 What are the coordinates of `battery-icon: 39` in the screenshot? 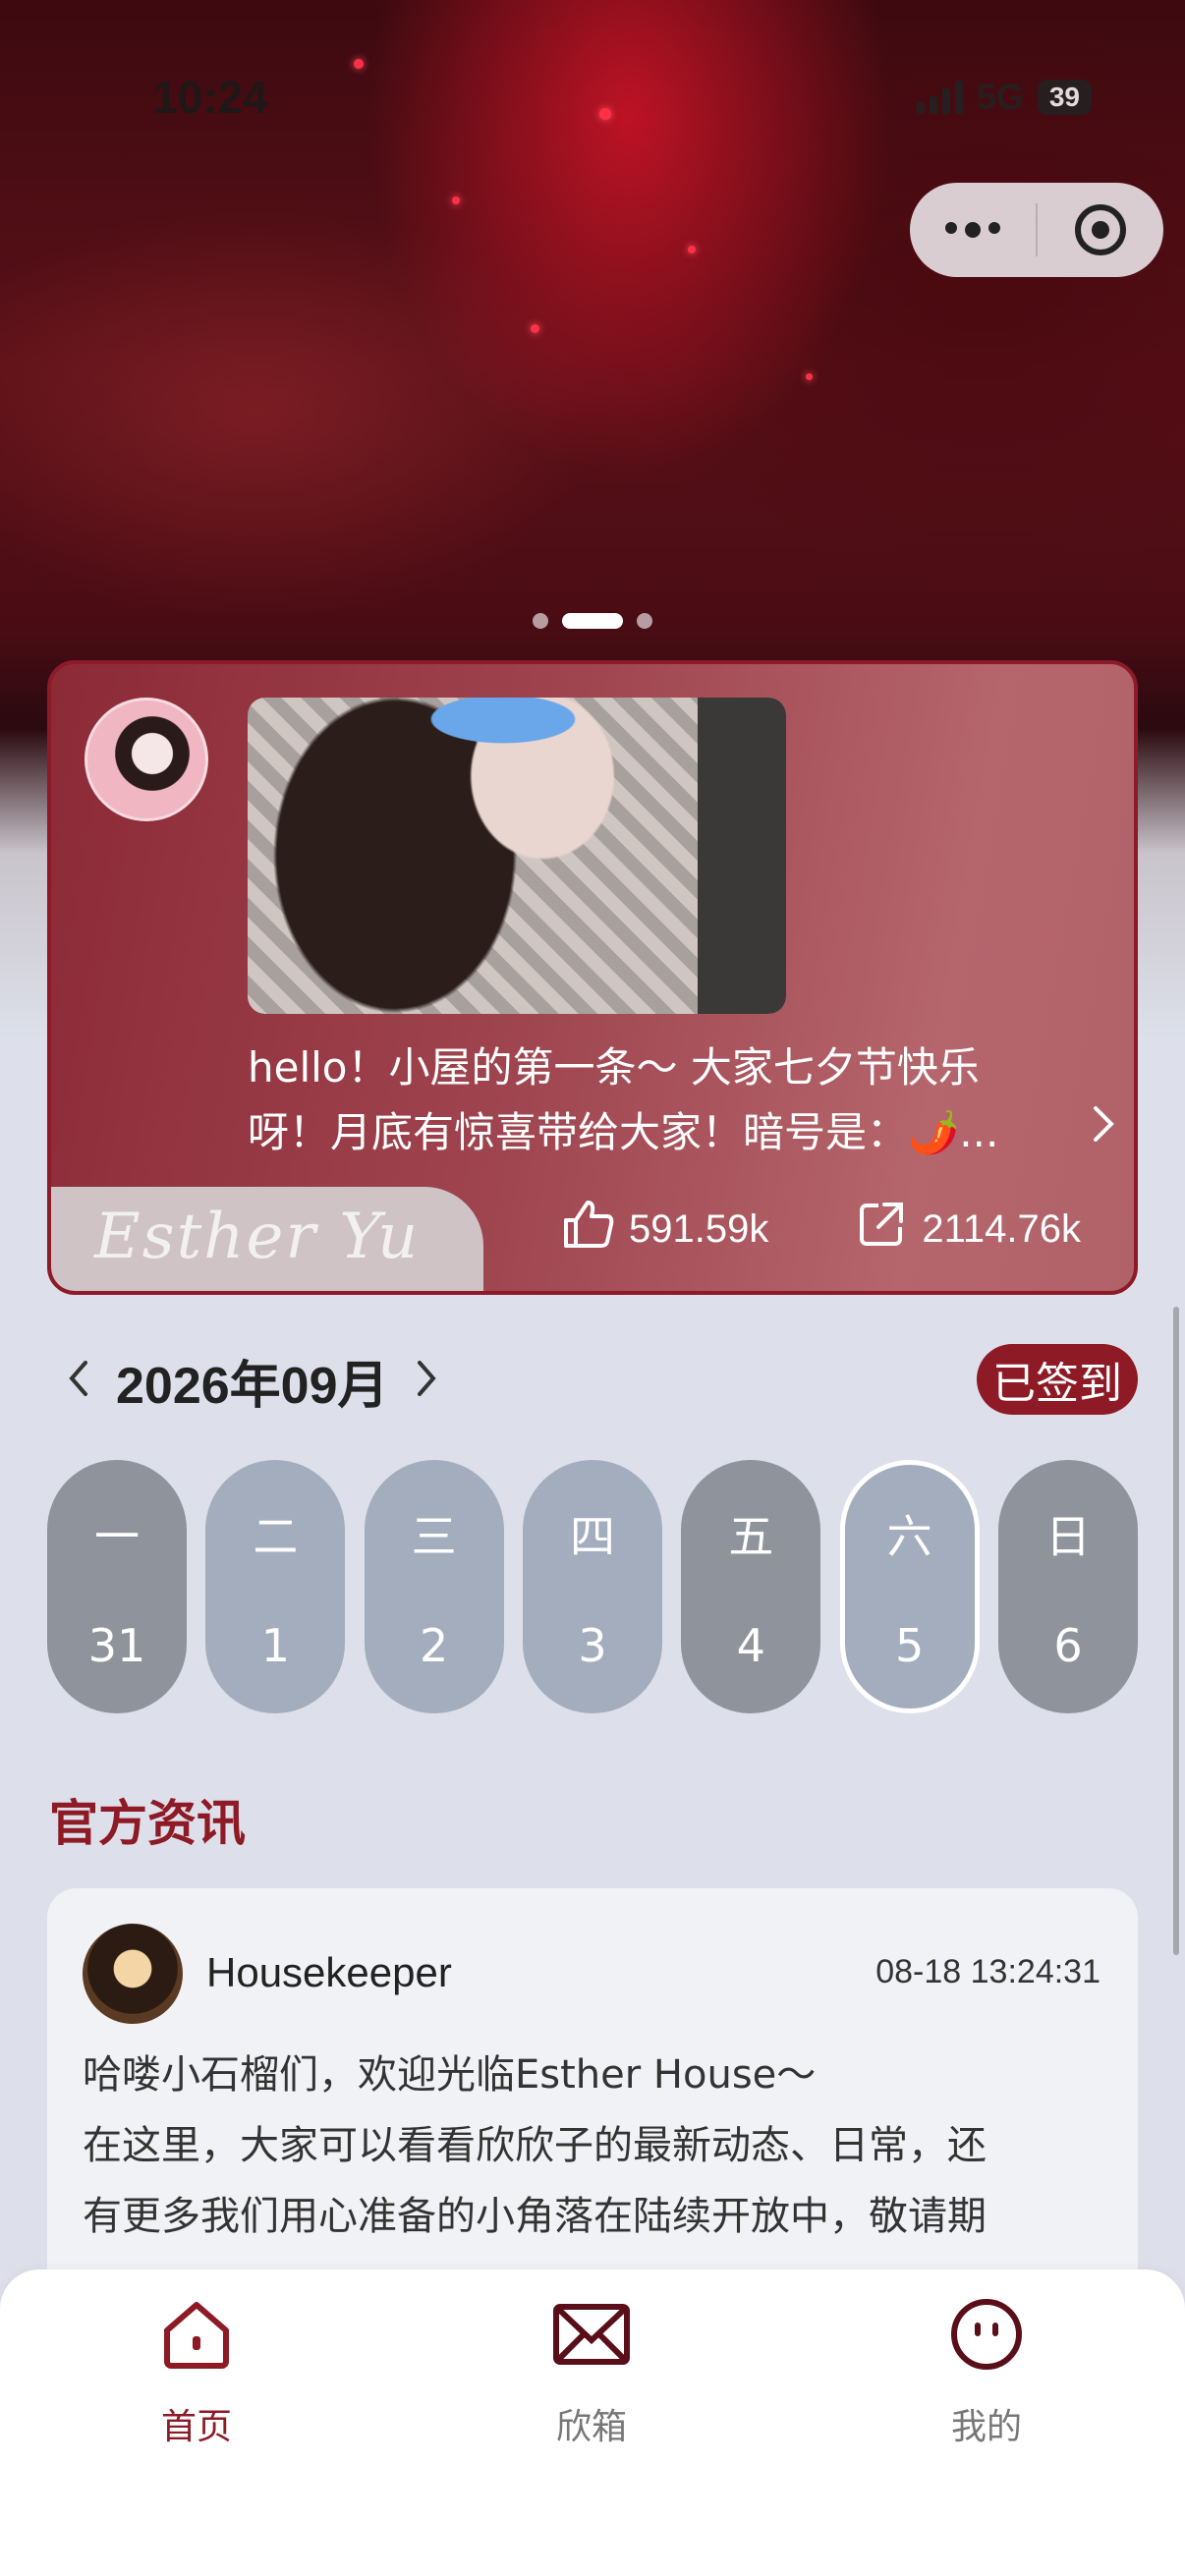 It's located at (1065, 97).